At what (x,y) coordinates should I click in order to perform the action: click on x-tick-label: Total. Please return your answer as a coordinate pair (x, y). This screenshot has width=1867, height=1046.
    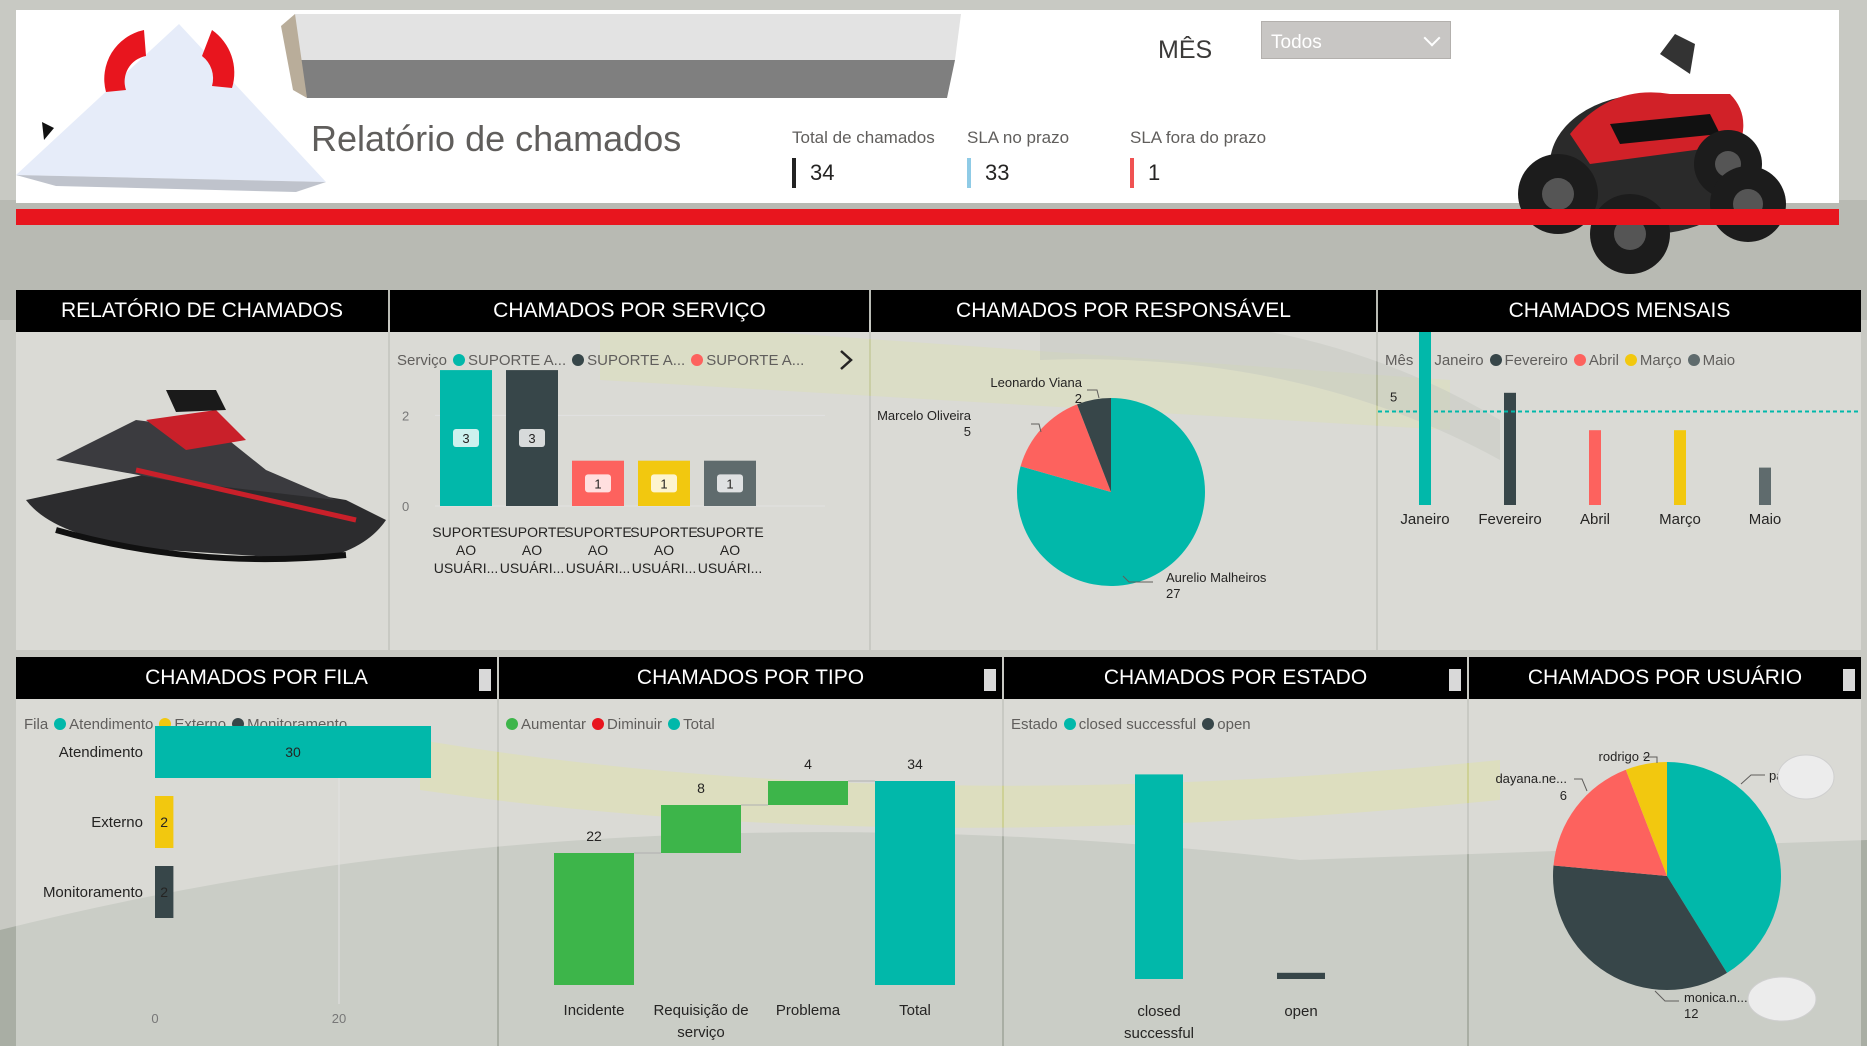
    Looking at the image, I should click on (915, 1010).